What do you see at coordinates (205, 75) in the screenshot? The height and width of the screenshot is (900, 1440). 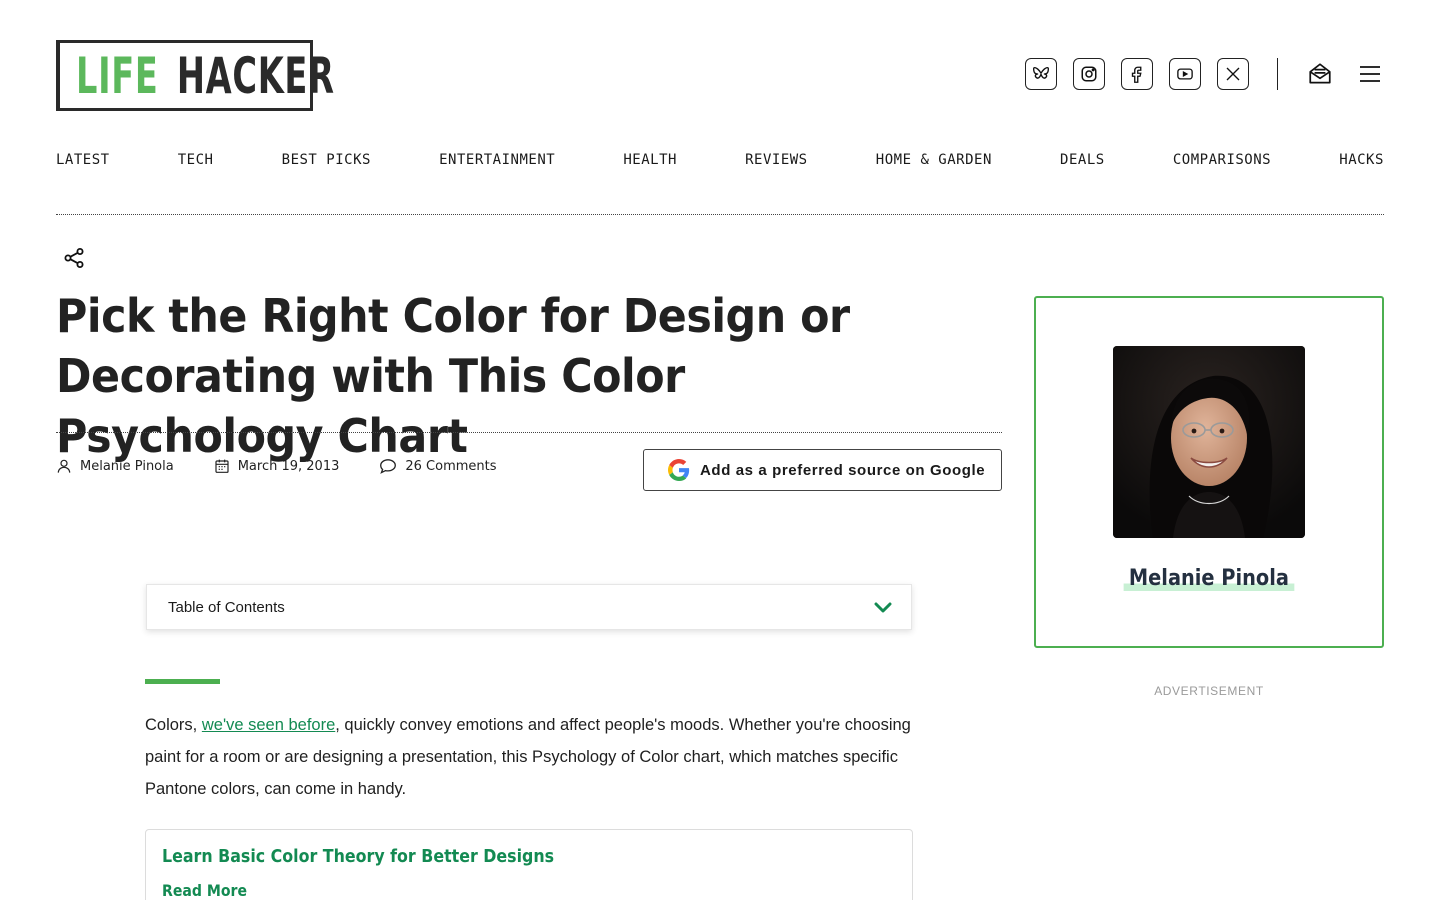 I see `logo-text: LIFE HACKER` at bounding box center [205, 75].